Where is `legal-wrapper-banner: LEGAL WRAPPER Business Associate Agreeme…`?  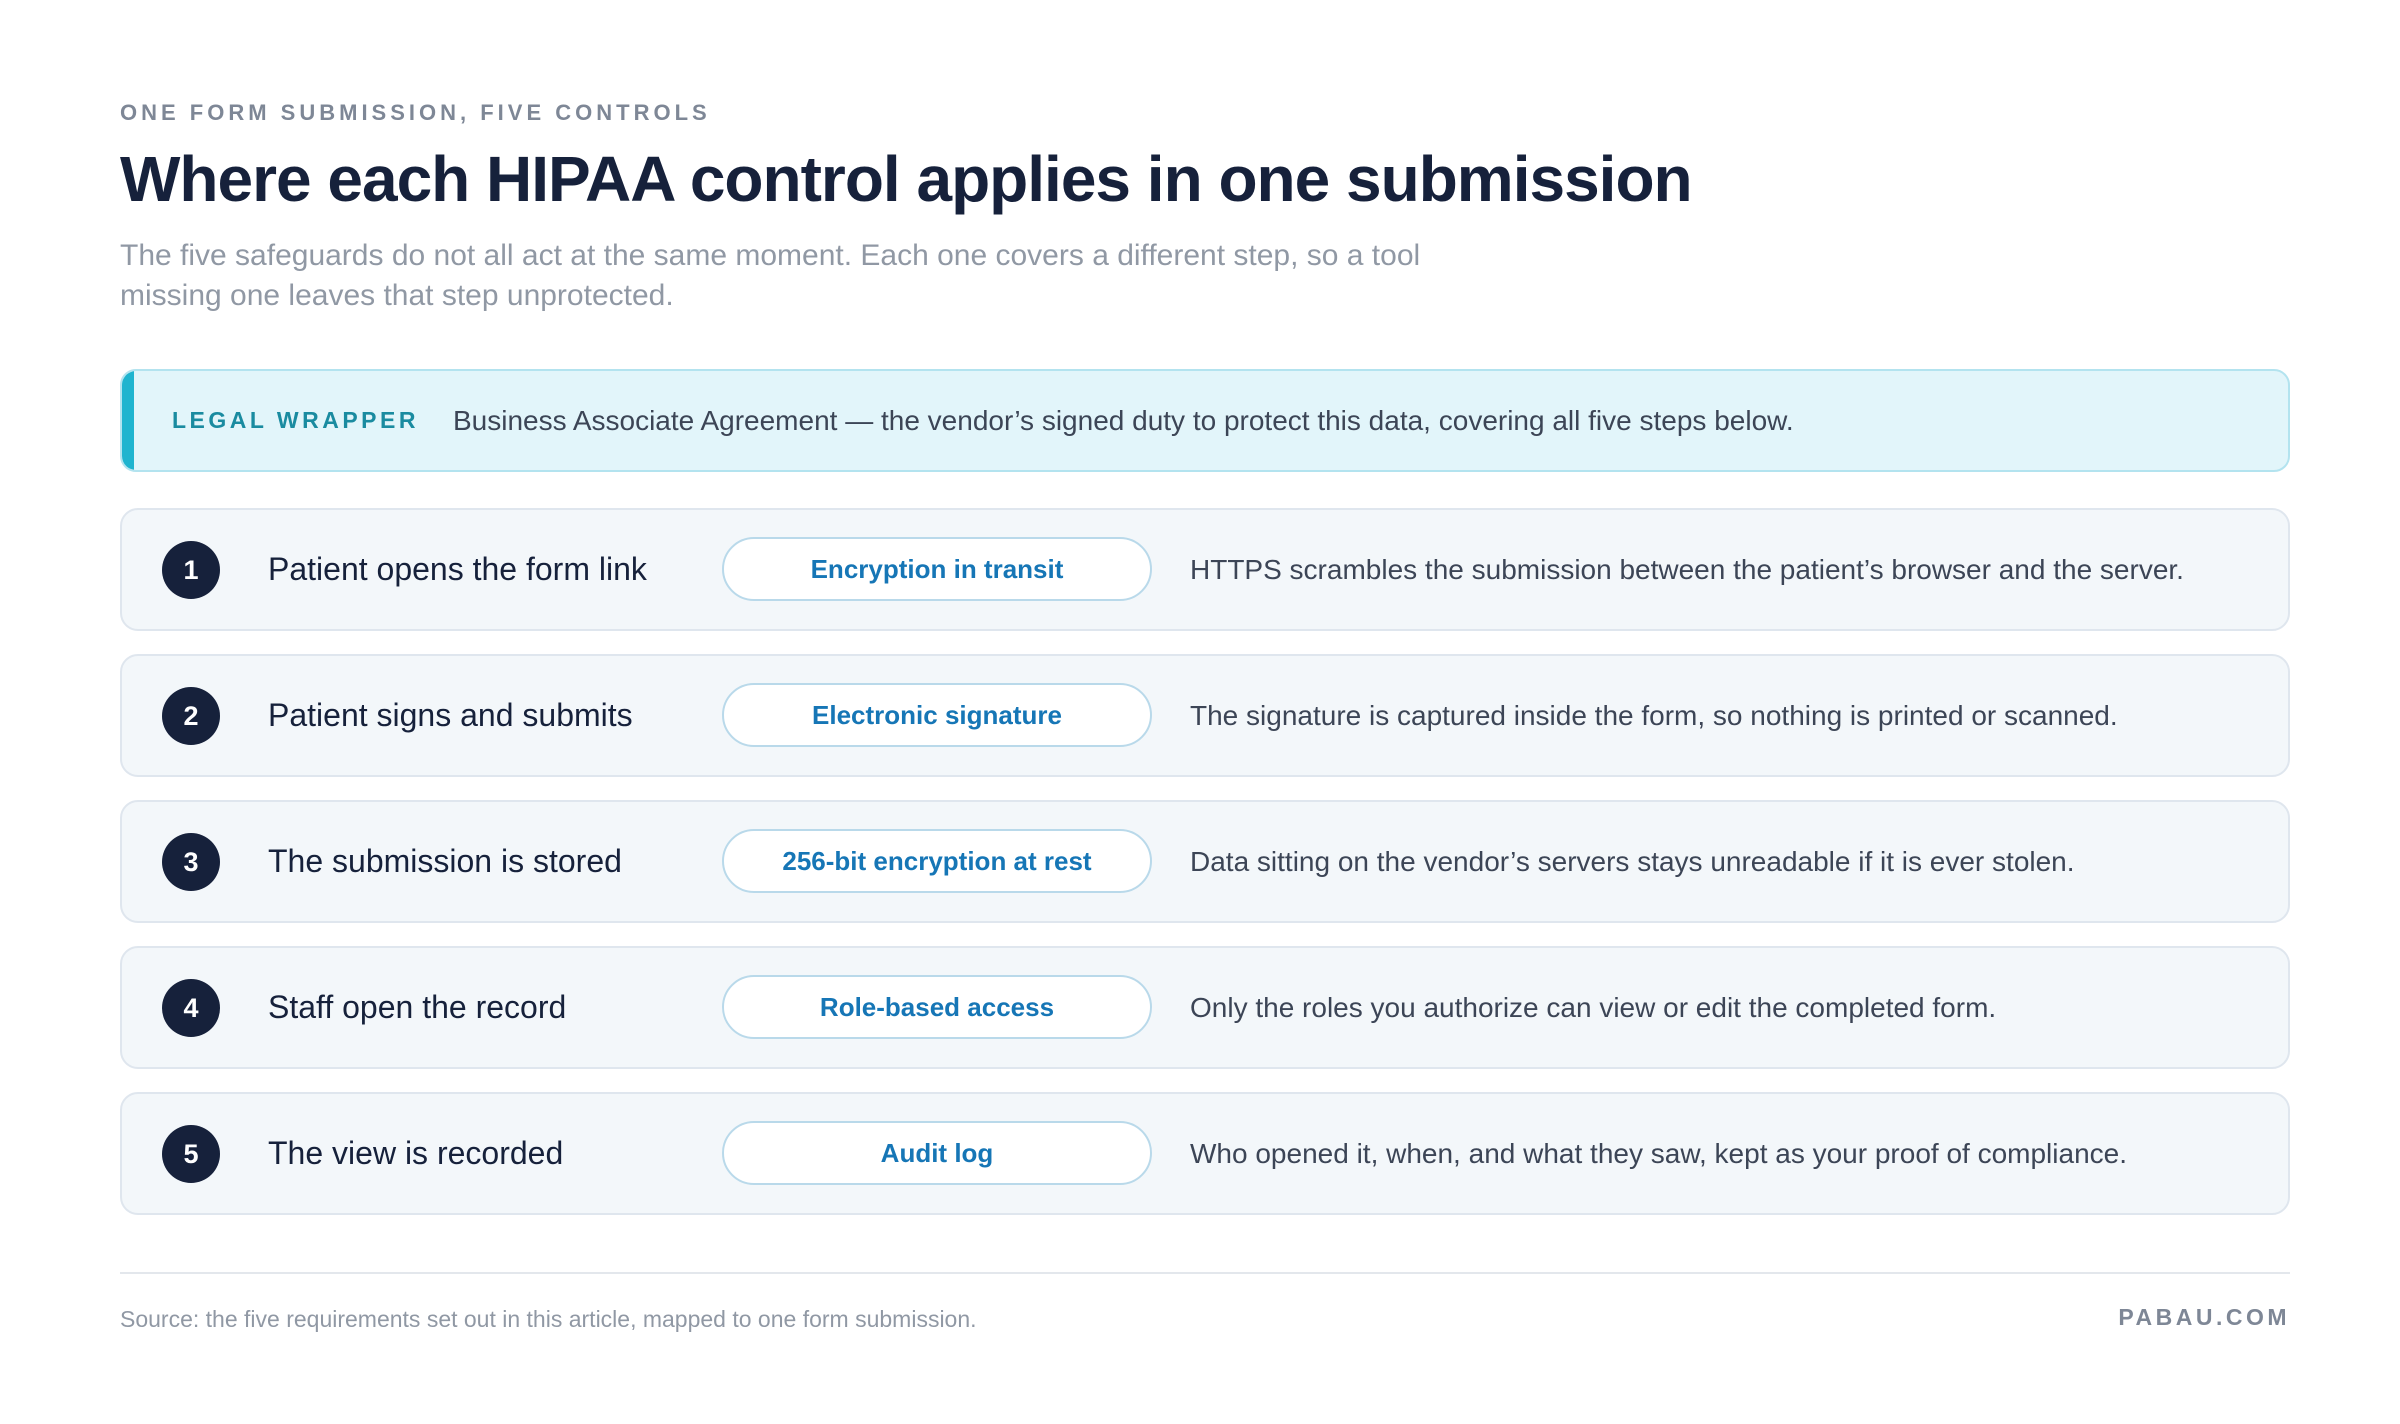
legal-wrapper-banner: LEGAL WRAPPER Business Associate Agreeme… is located at coordinates (1205, 420).